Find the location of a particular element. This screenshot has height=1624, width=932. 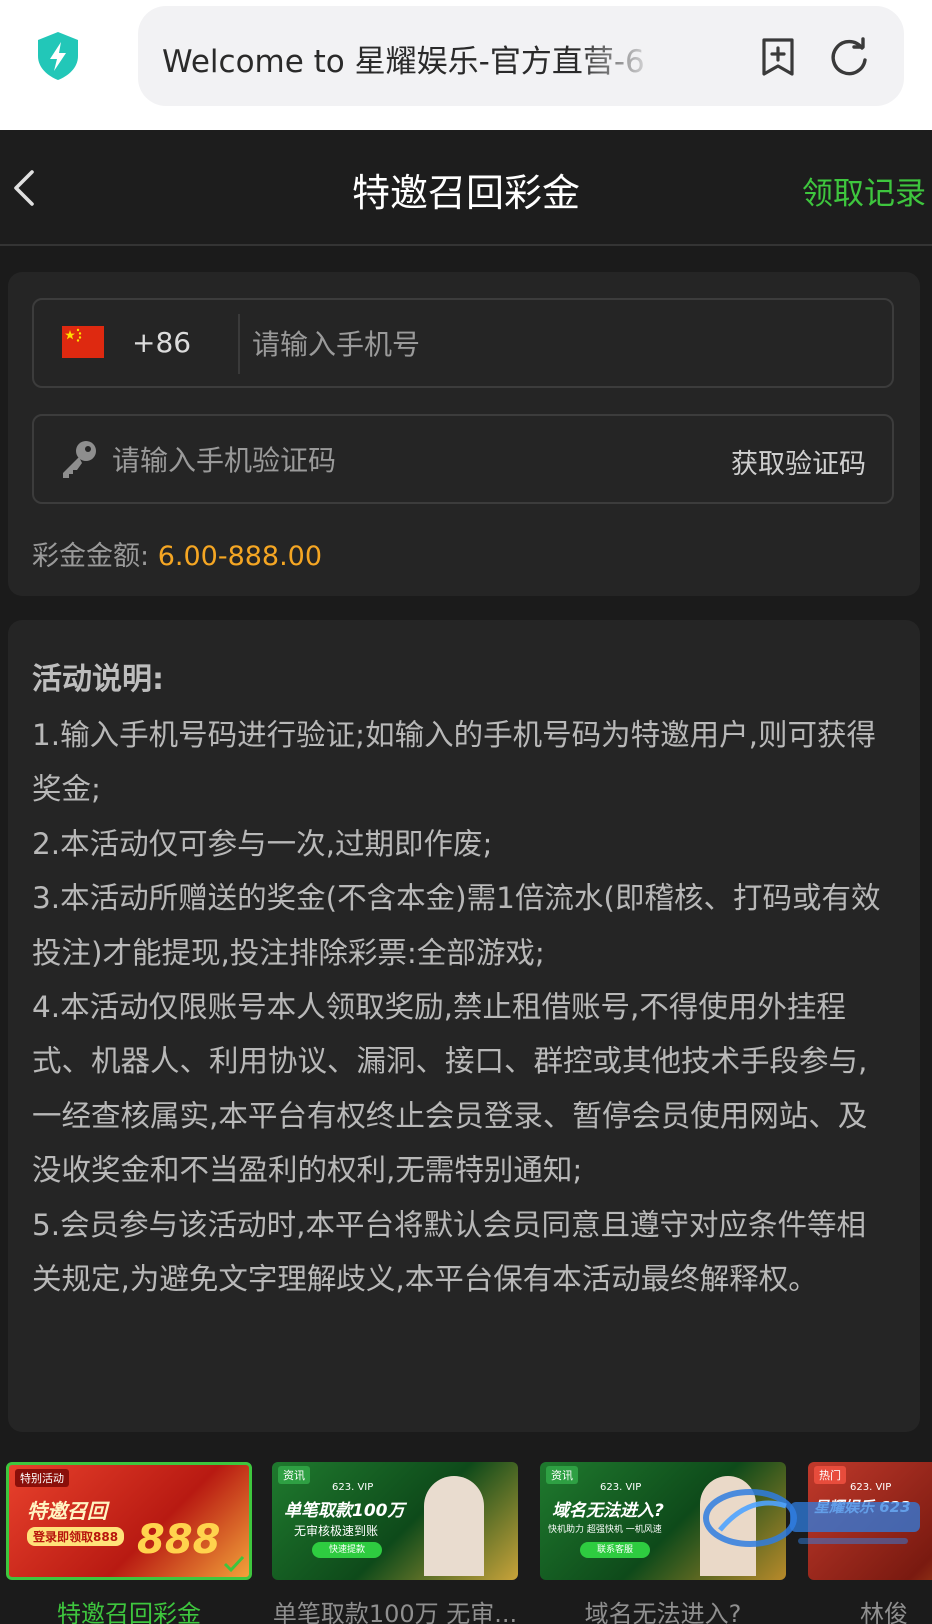

verification-code-field: 获取验证码 is located at coordinates (463, 459).